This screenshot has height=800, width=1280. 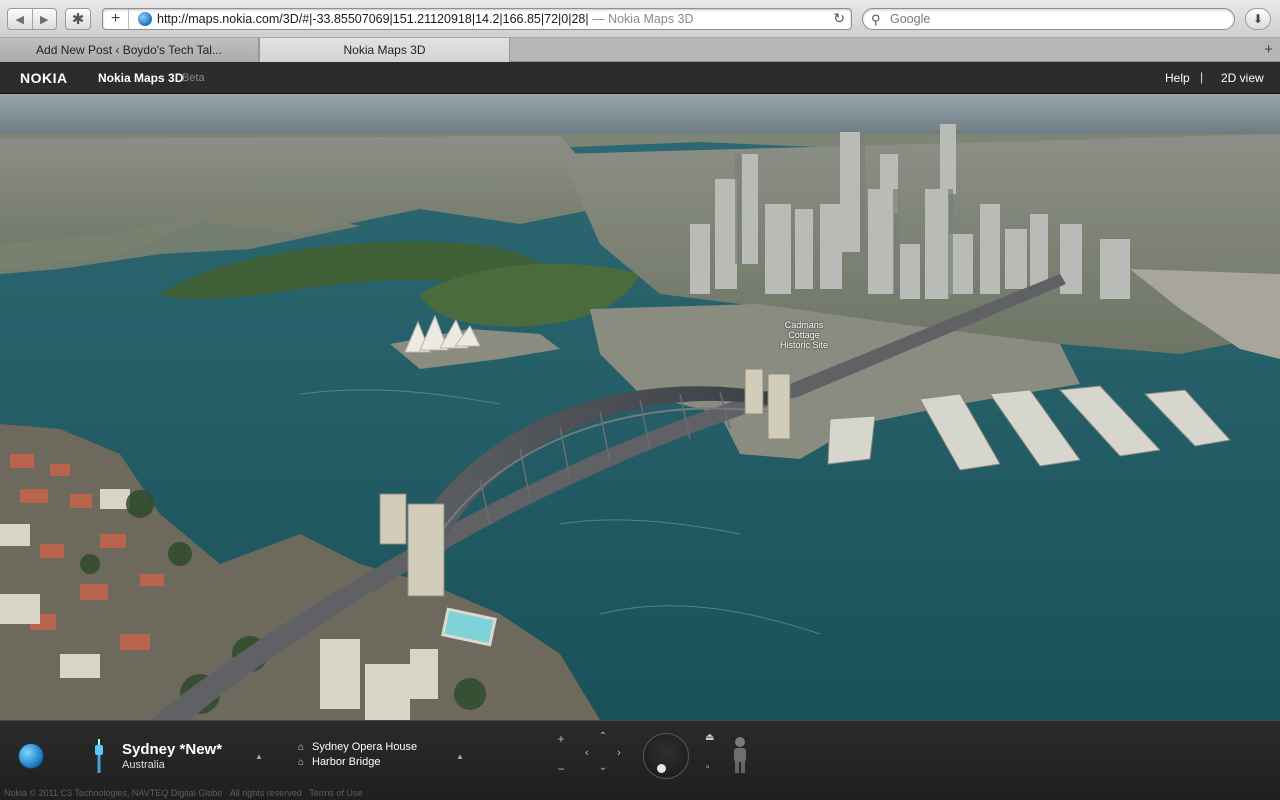 What do you see at coordinates (643, 19) in the screenshot?
I see `url-page-title: — Nokia Maps 3D` at bounding box center [643, 19].